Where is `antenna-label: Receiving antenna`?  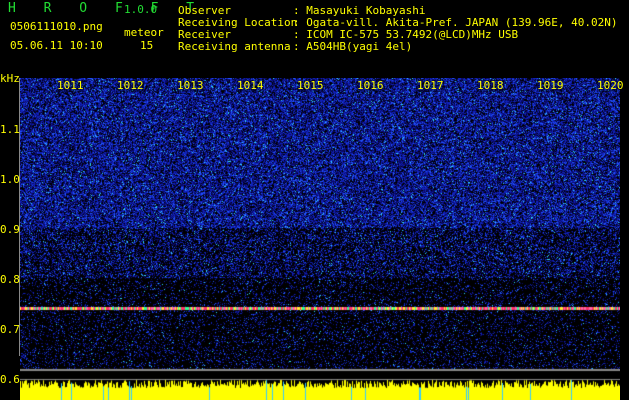 antenna-label: Receiving antenna is located at coordinates (234, 46).